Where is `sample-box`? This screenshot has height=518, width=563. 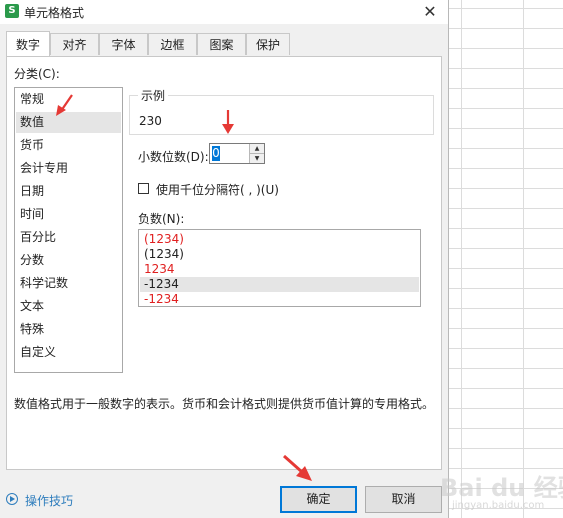
sample-box is located at coordinates (281, 115).